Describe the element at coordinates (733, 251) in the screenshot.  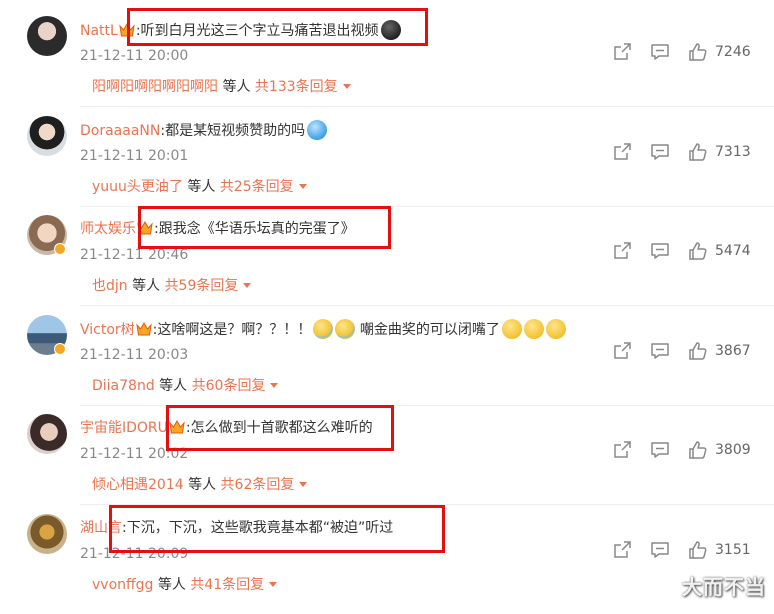
I see `like-count: 5474` at that location.